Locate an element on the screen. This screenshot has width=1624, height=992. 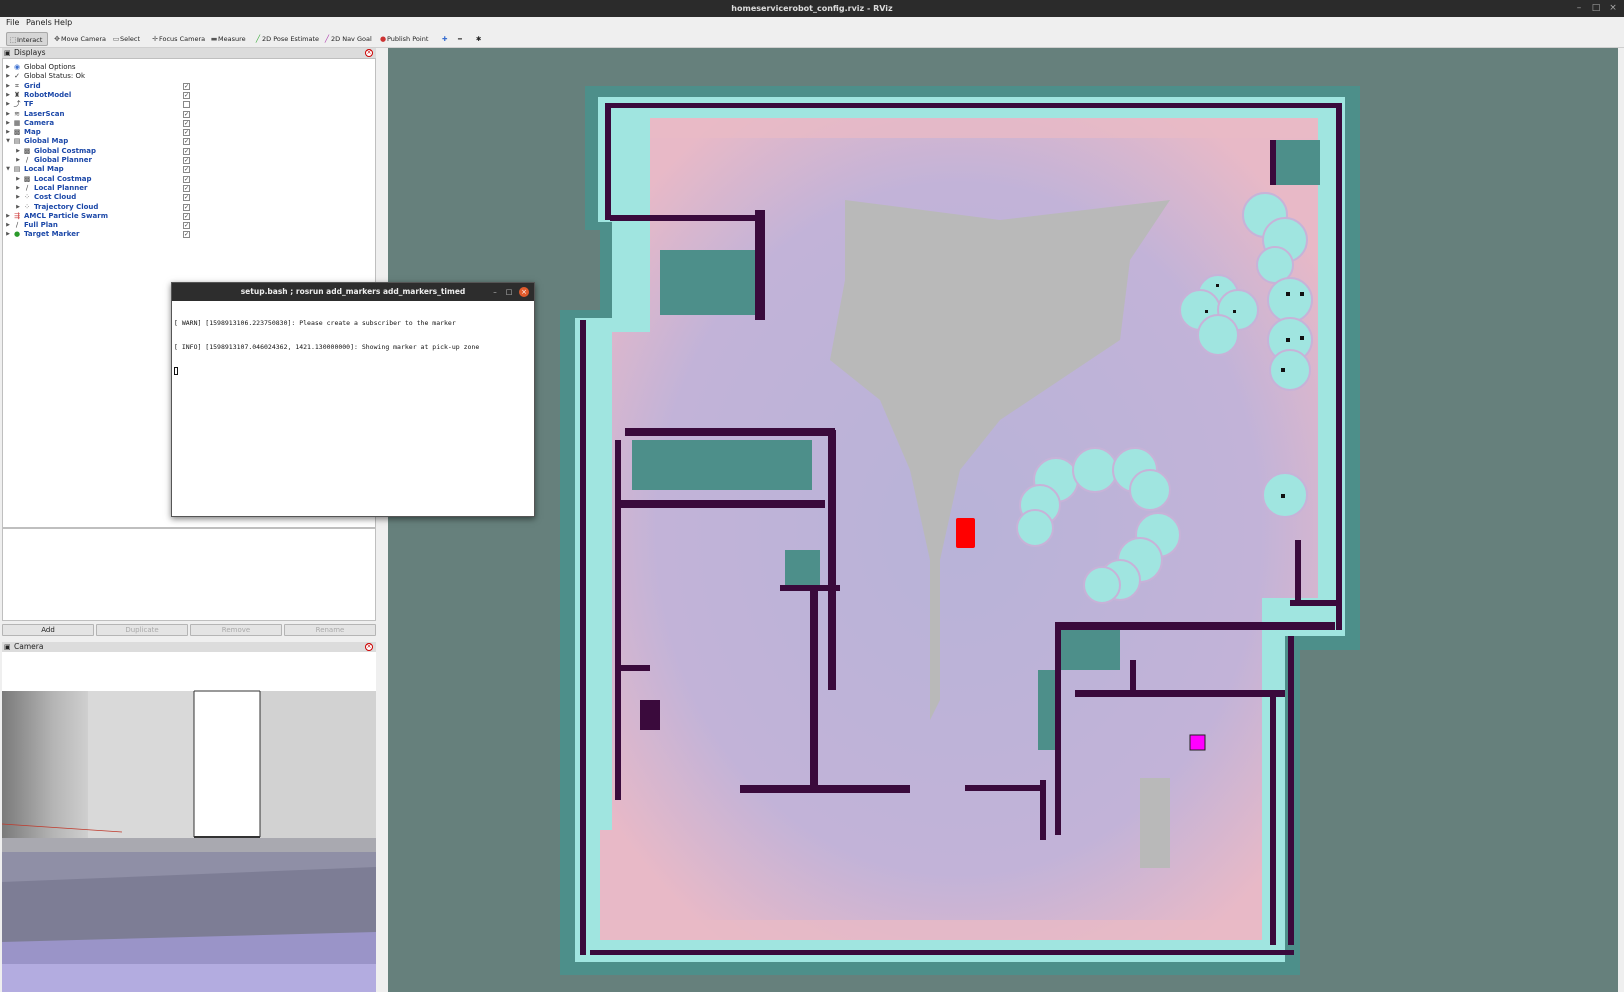
display-item-global-map: ▼ ▤ Global Map ✓ is located at coordinates (189, 142).